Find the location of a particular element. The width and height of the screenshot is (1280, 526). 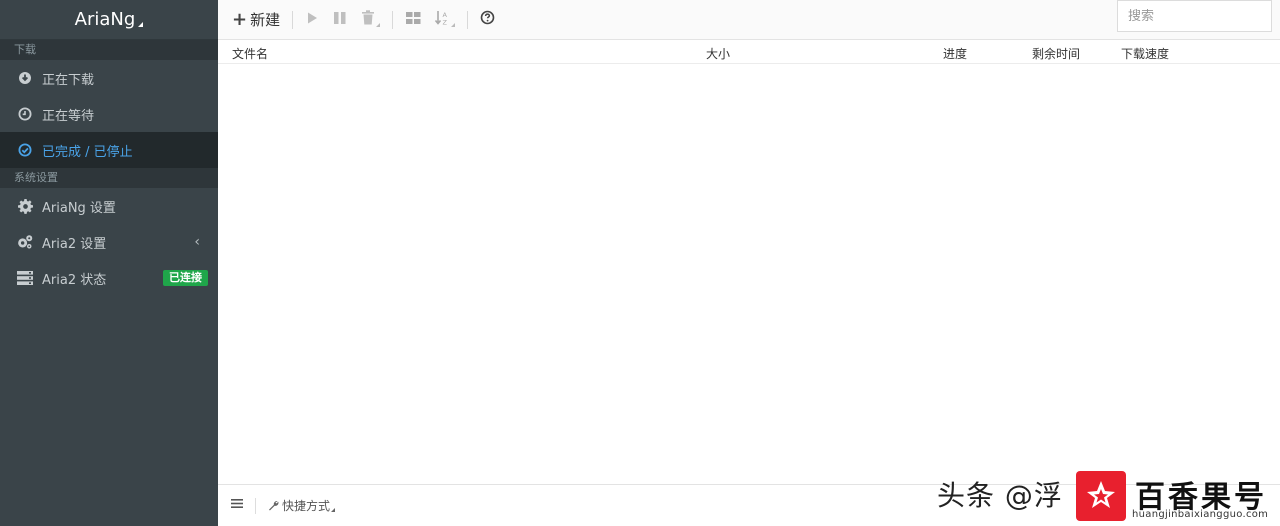

new-task-button: + 新建 is located at coordinates (256, 20).